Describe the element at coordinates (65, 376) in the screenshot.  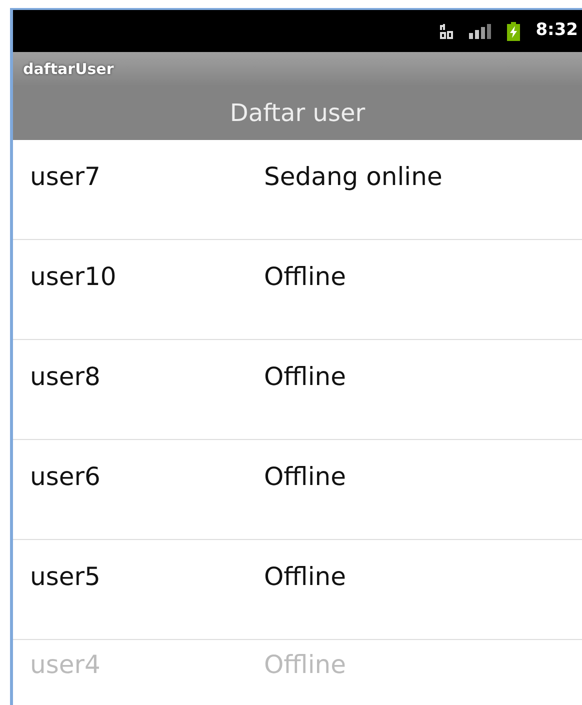
I see `user-name: user8` at that location.